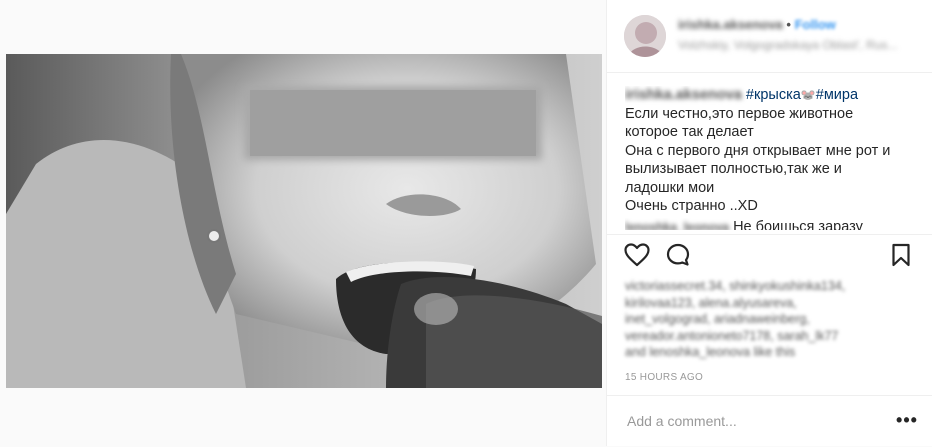 The height and width of the screenshot is (447, 932). I want to click on add-comment-input, so click(752, 421).